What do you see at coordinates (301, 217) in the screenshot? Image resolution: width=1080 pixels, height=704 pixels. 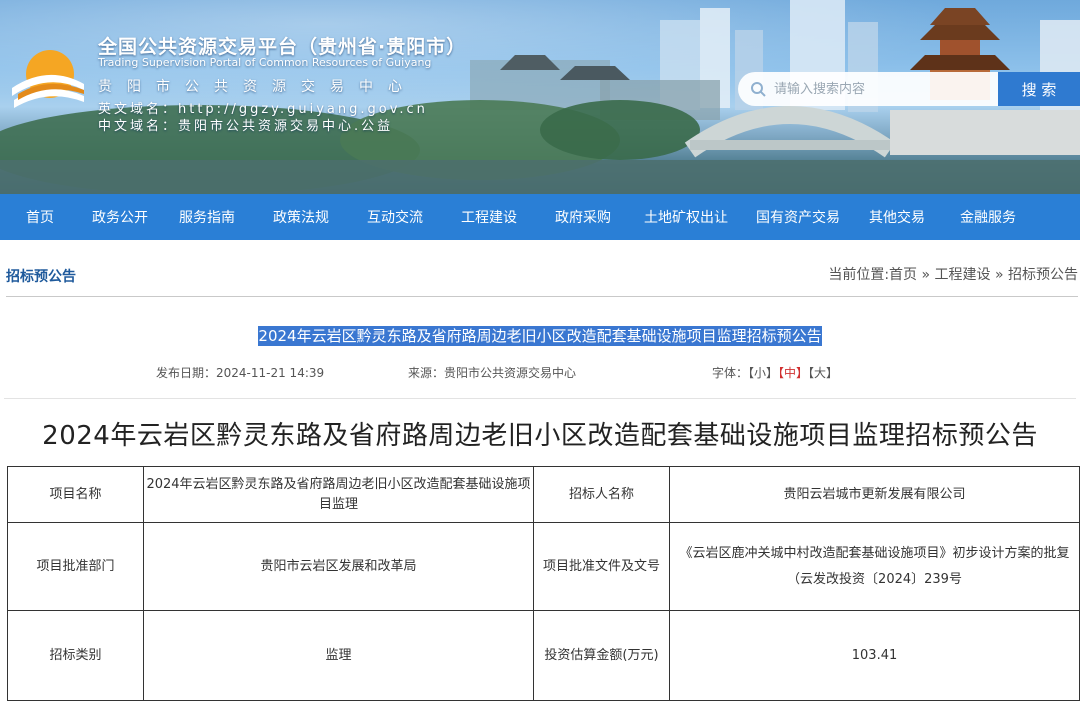 I see `nav-item-policies: 政策法规` at bounding box center [301, 217].